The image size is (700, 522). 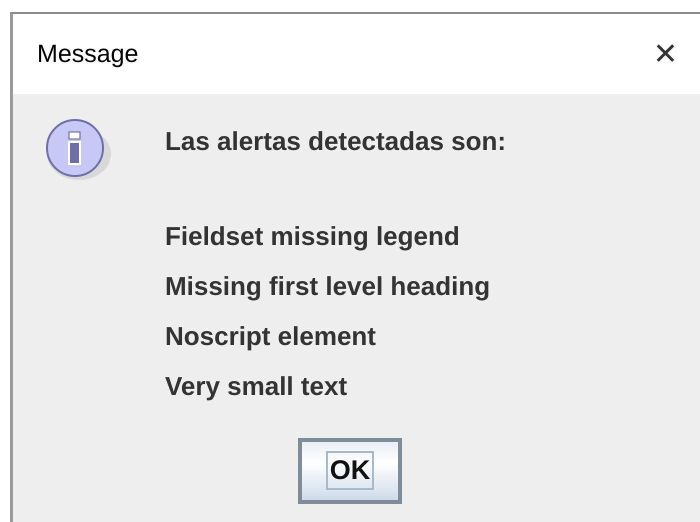 I want to click on close-button: ✕, so click(x=665, y=54).